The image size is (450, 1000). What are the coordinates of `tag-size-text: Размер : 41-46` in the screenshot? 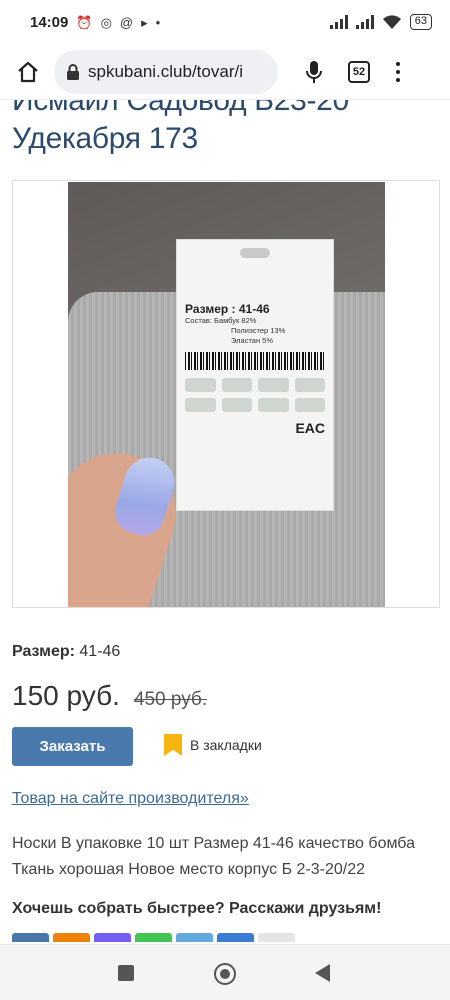 It's located at (227, 309).